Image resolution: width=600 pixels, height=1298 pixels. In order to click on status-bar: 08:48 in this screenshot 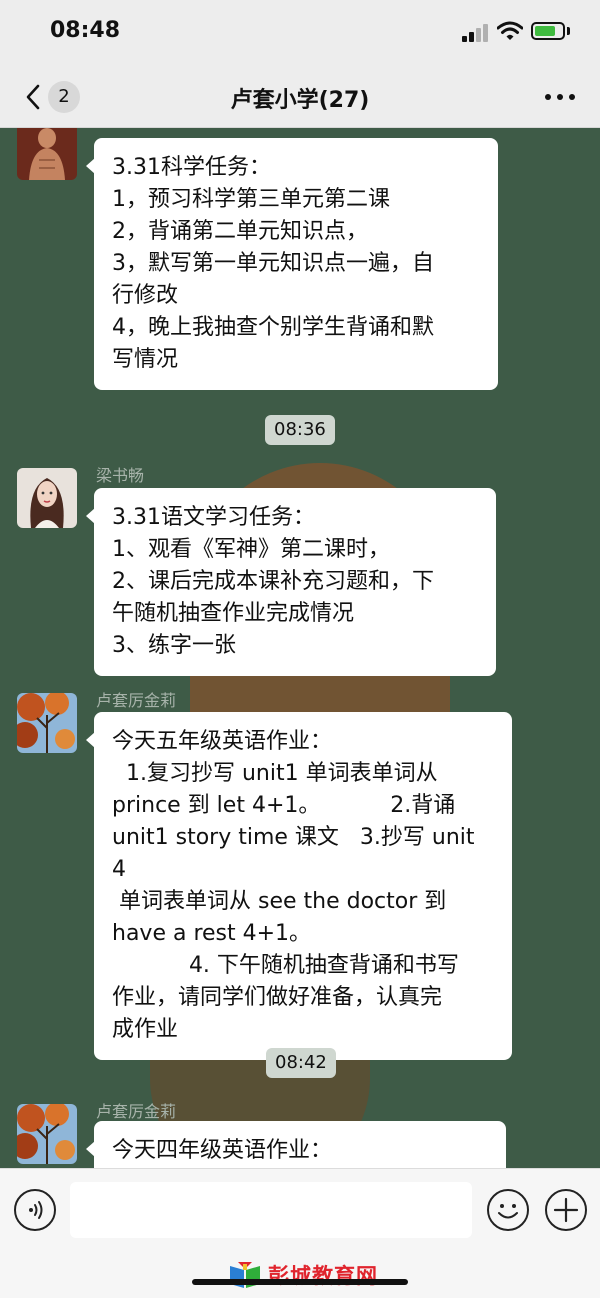, I will do `click(300, 33)`.